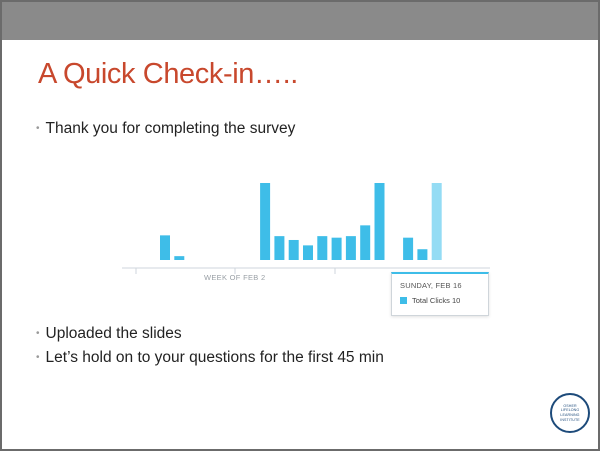  Describe the element at coordinates (300, 21) in the screenshot. I see `slide-header-bar` at that location.